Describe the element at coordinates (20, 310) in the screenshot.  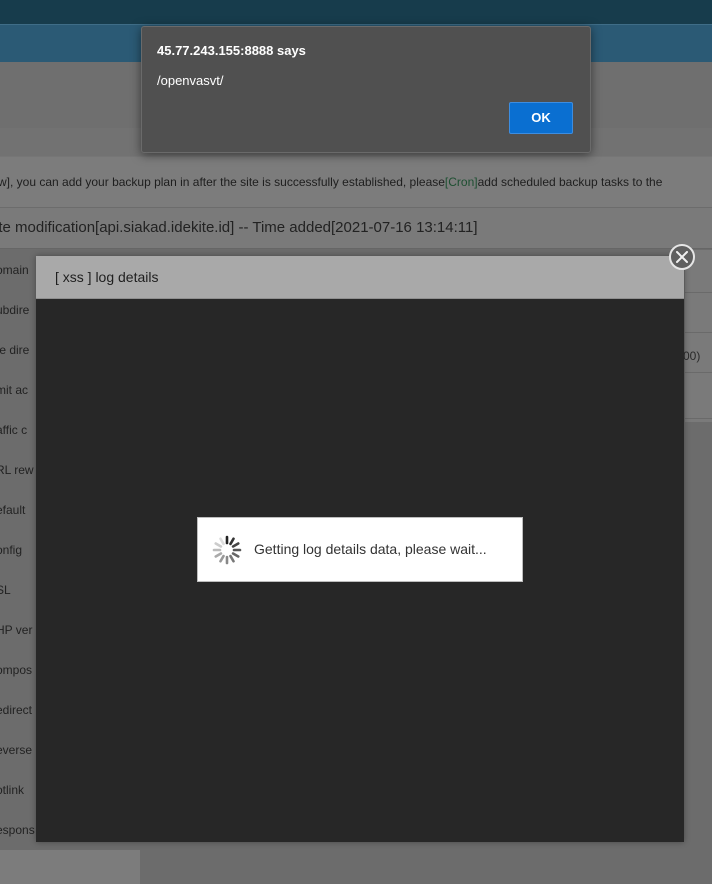
I see `menu-item-subdirectory: ubdire` at that location.